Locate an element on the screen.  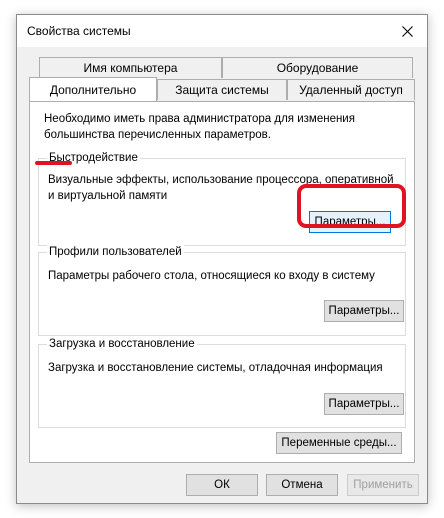
cancel-button: Отмена is located at coordinates (302, 485).